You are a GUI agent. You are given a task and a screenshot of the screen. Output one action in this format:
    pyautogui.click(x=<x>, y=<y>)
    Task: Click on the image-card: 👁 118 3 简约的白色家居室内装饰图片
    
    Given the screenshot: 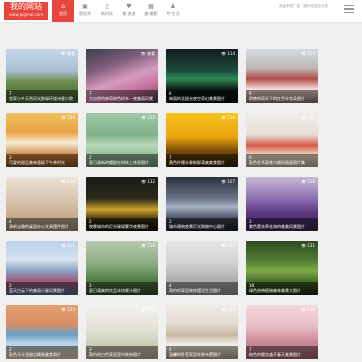 What is the action you would take?
    pyautogui.click(x=122, y=332)
    